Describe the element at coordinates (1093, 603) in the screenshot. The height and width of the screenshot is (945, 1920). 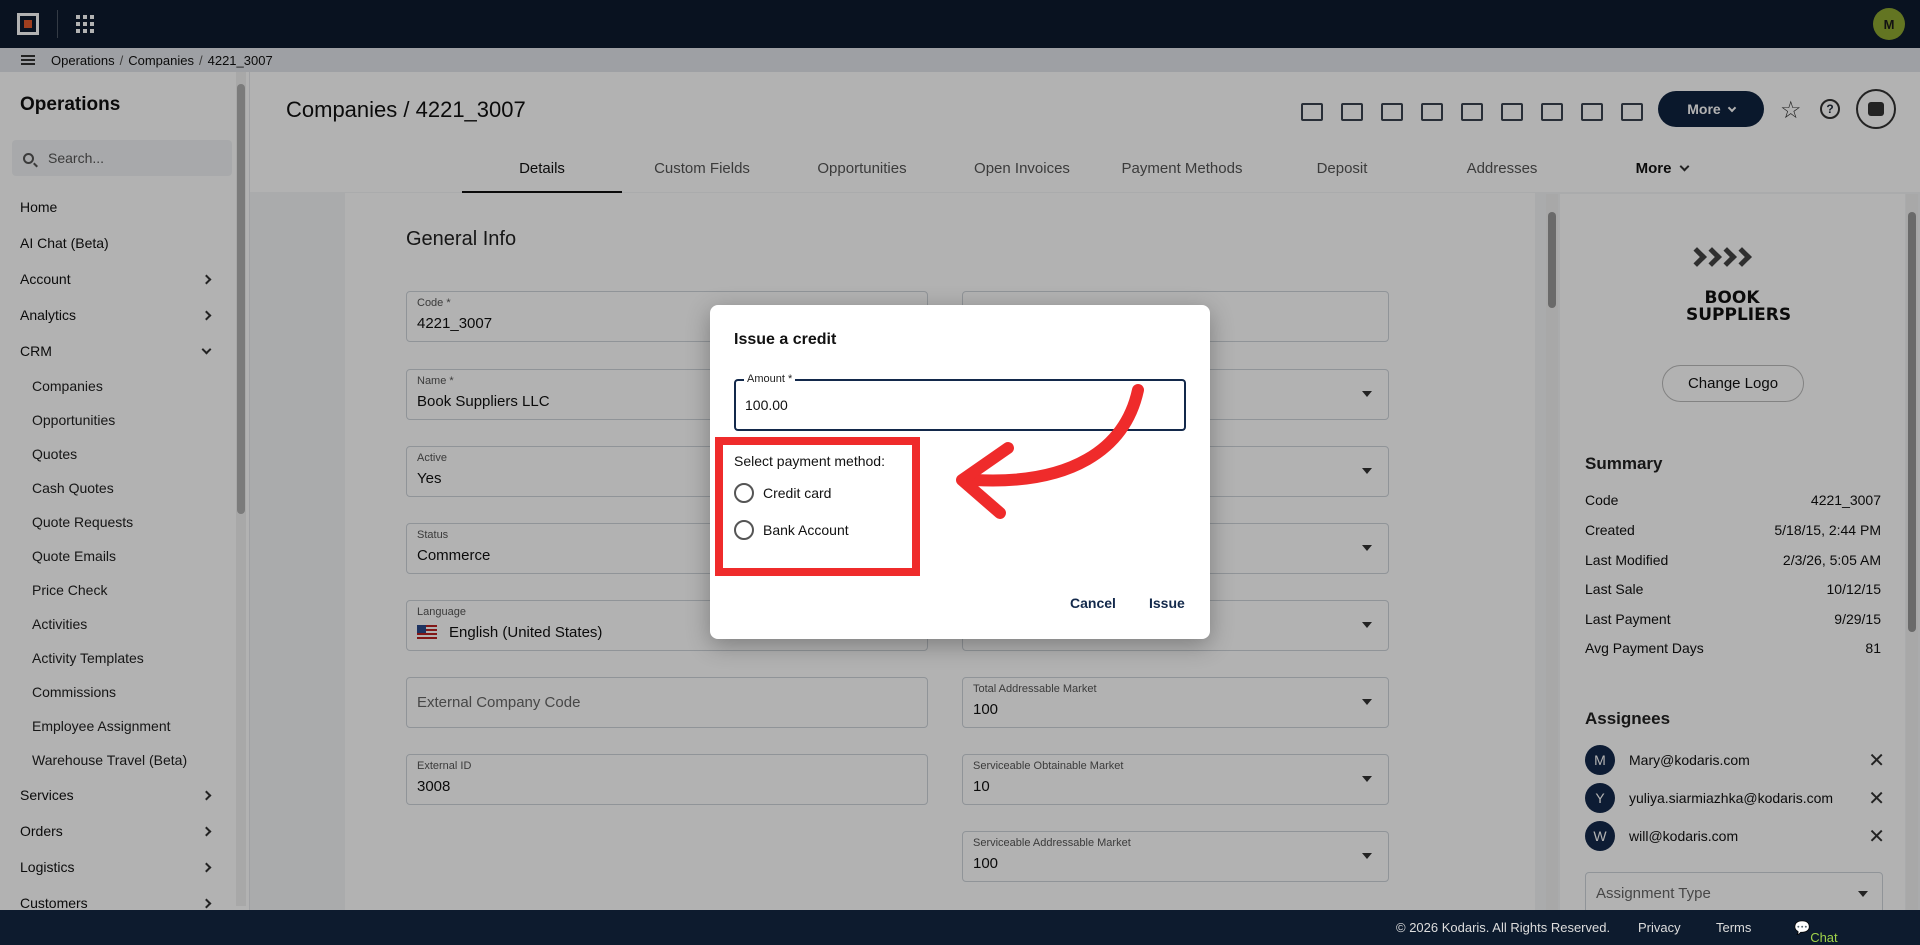
I see `cancel-button: Cancel` at that location.